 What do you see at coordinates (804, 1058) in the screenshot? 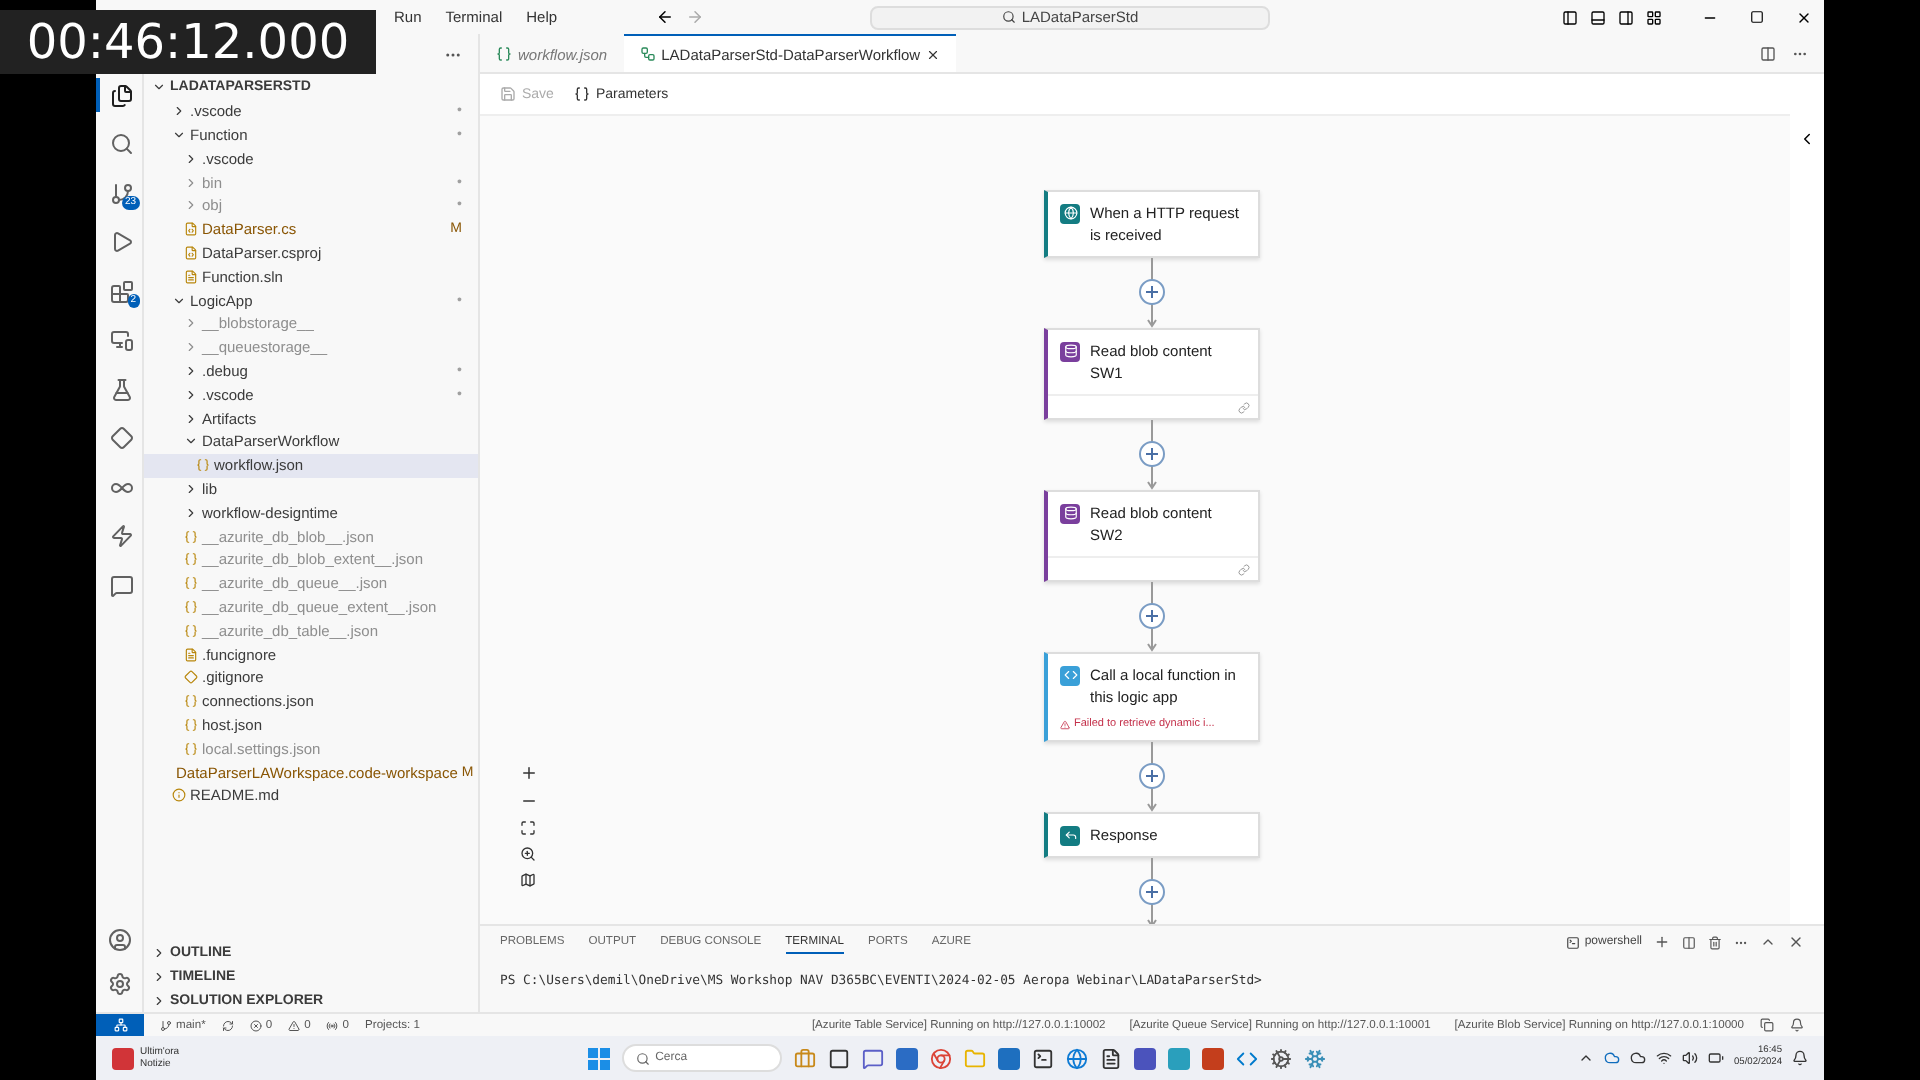
I see `briefcase-icon` at bounding box center [804, 1058].